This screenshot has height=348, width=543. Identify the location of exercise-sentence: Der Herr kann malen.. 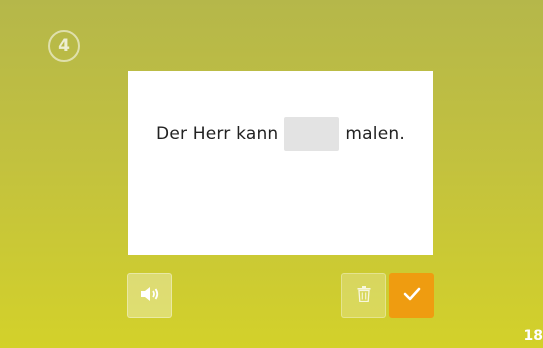
(280, 134).